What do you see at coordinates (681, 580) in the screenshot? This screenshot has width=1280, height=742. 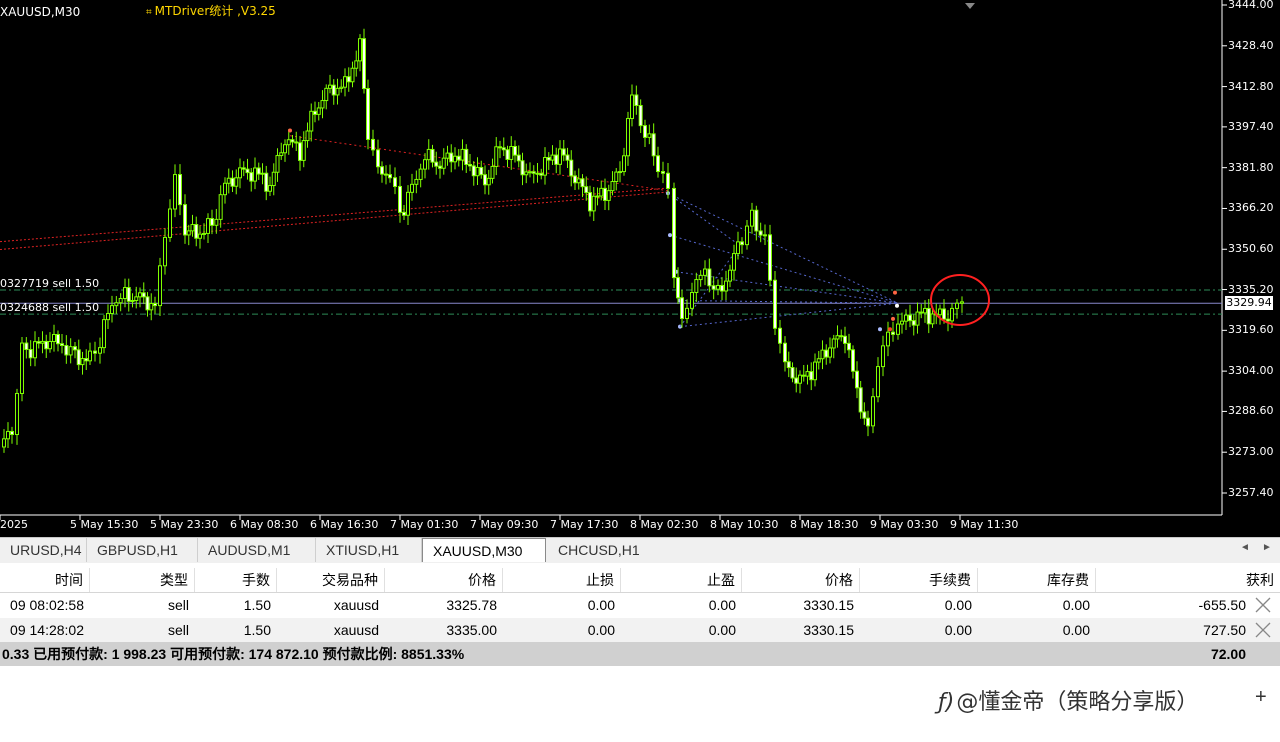 I see `col-tp-header: 止盈` at bounding box center [681, 580].